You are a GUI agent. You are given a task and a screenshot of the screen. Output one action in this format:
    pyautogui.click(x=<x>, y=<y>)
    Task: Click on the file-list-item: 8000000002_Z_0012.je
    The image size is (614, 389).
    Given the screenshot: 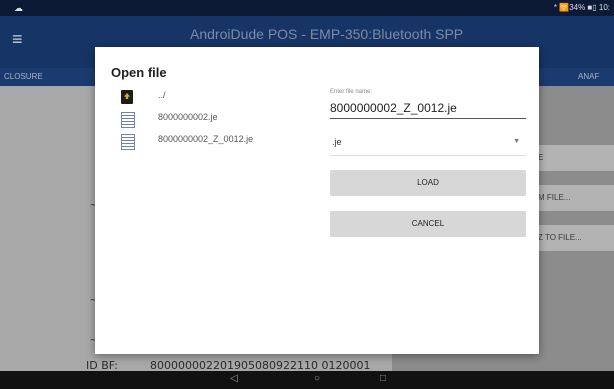 What is the action you would take?
    pyautogui.click(x=206, y=142)
    